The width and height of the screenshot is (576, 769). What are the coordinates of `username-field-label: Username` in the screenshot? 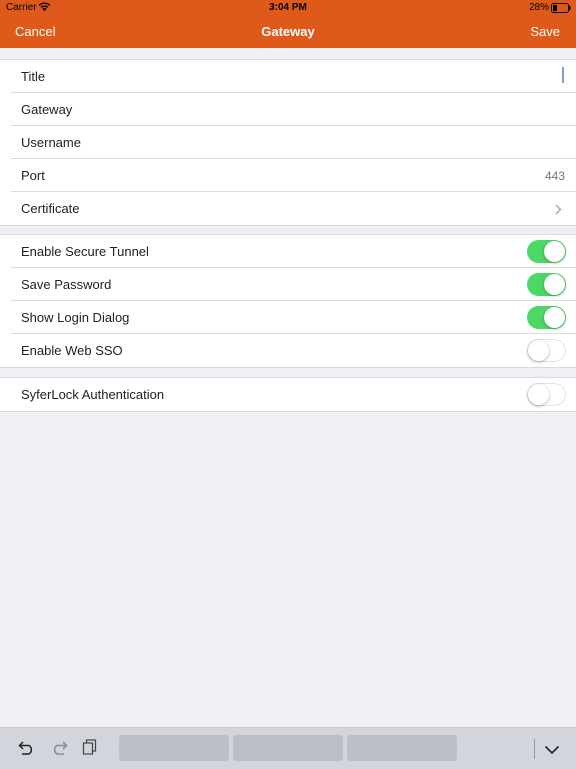 It's located at (51, 142).